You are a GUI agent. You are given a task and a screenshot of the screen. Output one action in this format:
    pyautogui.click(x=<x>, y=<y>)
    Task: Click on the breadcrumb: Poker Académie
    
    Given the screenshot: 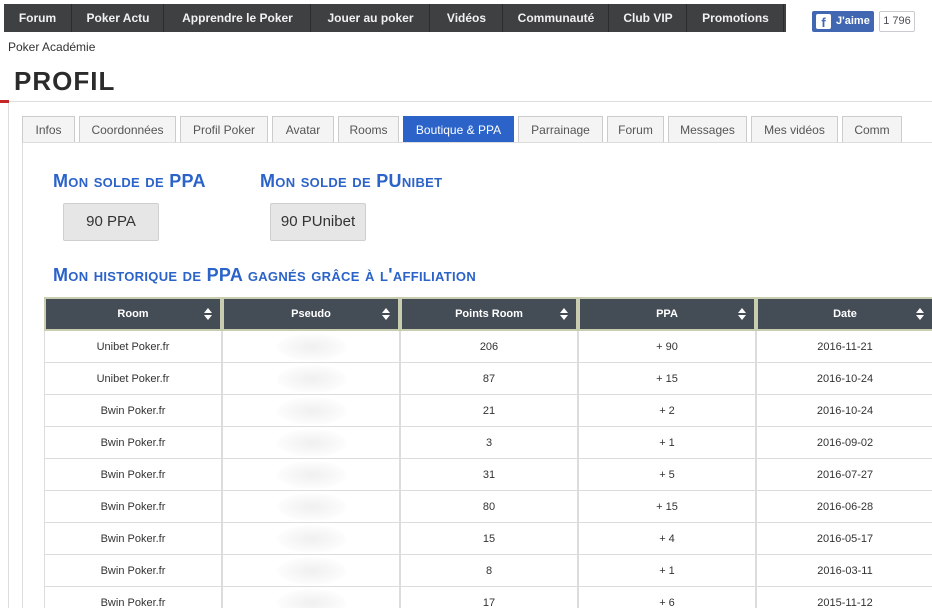 What is the action you would take?
    pyautogui.click(x=51, y=47)
    